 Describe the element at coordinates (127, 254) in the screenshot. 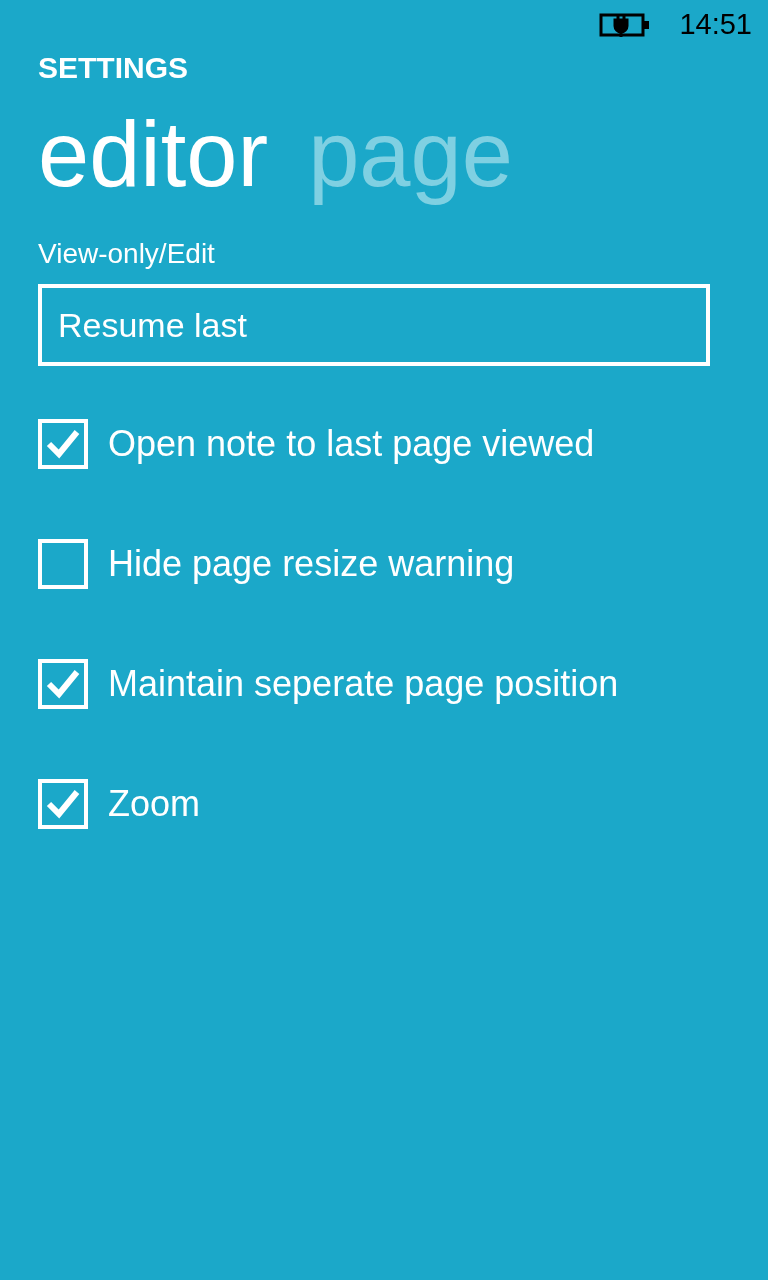

I see `field-label: View-only/Edit` at that location.